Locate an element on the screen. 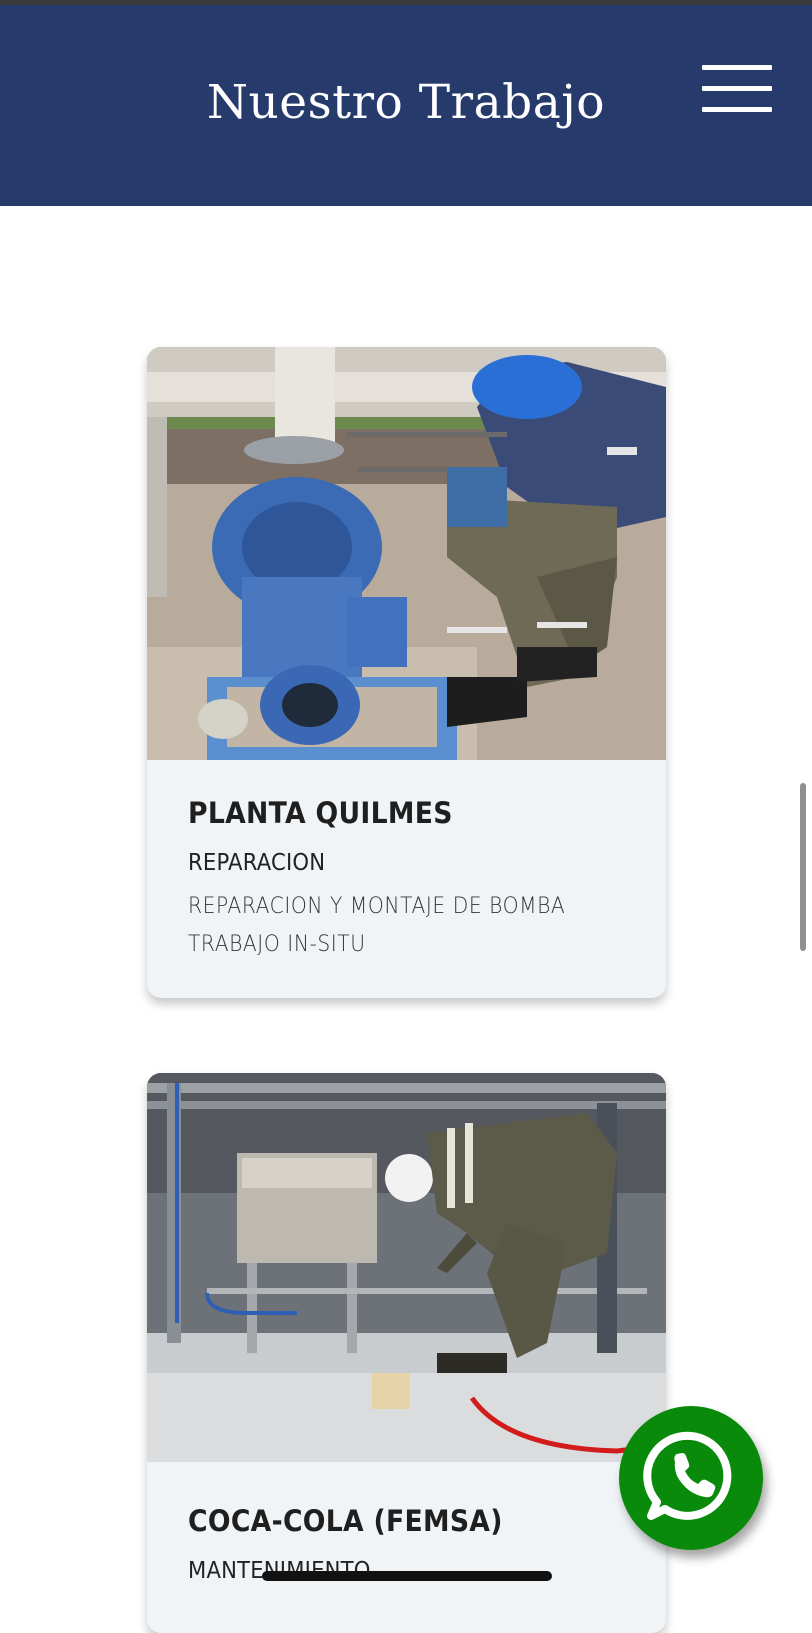  page-header: Nuestro Trabajo is located at coordinates (406, 105).